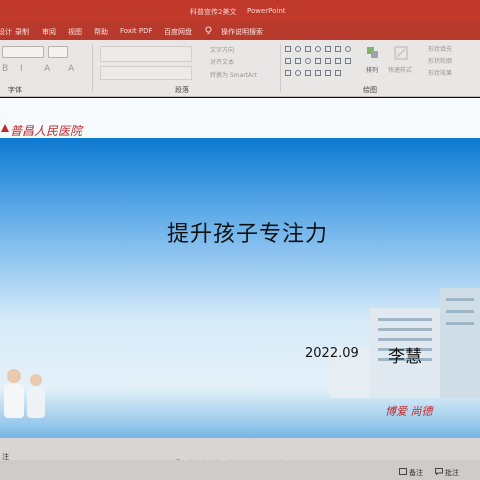 The height and width of the screenshot is (480, 480). Describe the element at coordinates (372, 69) in the screenshot. I see `arrange-button: 排列` at that location.